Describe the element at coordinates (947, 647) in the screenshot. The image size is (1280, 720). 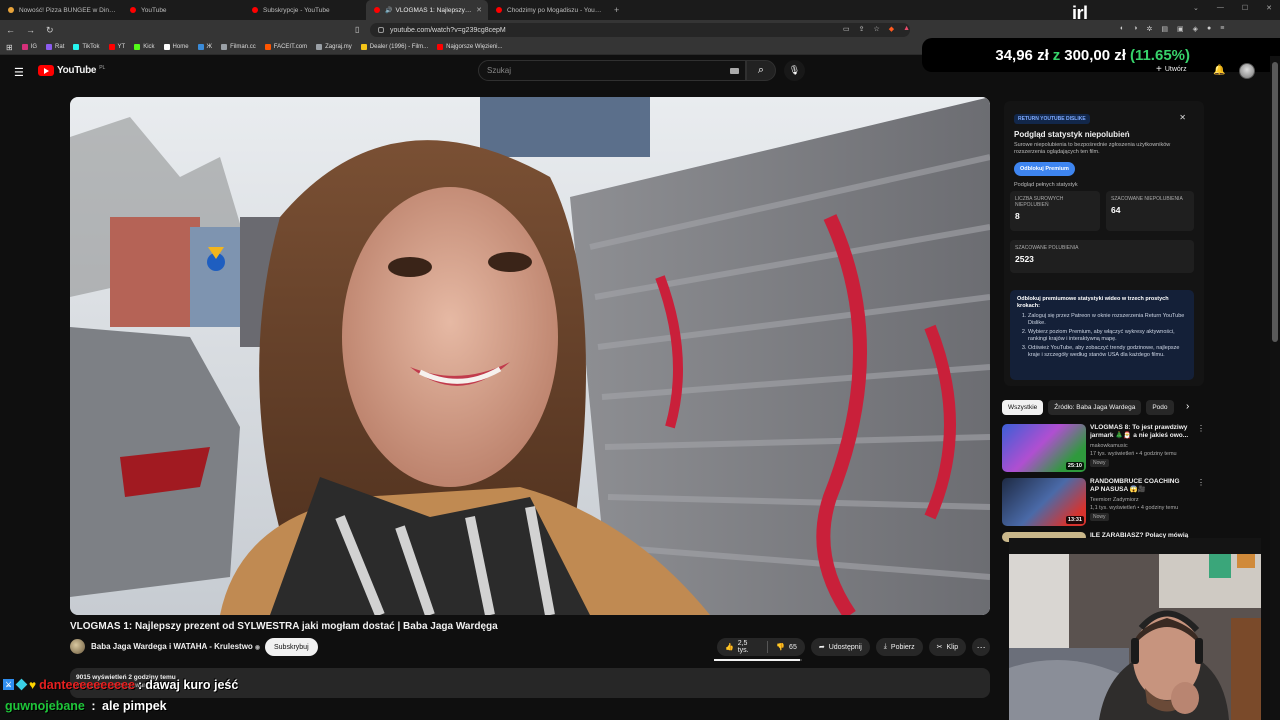
I see `clip-button: ✂ Klip` at that location.